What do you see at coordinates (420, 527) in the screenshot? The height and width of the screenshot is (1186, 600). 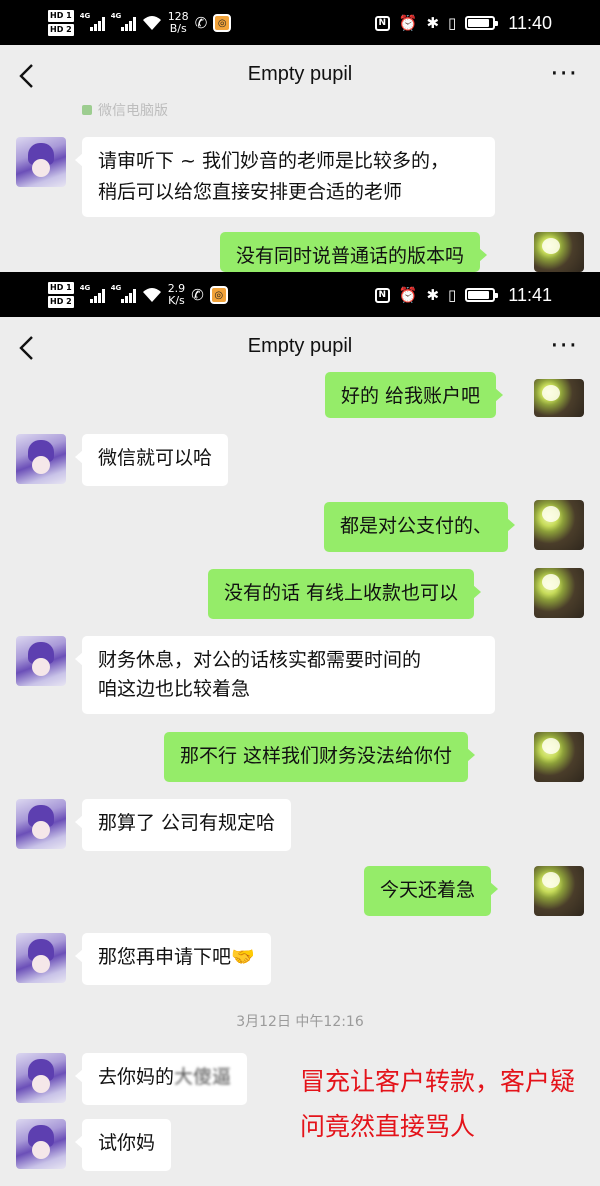 I see `message-bubble-sent: 都是对公支付的、` at bounding box center [420, 527].